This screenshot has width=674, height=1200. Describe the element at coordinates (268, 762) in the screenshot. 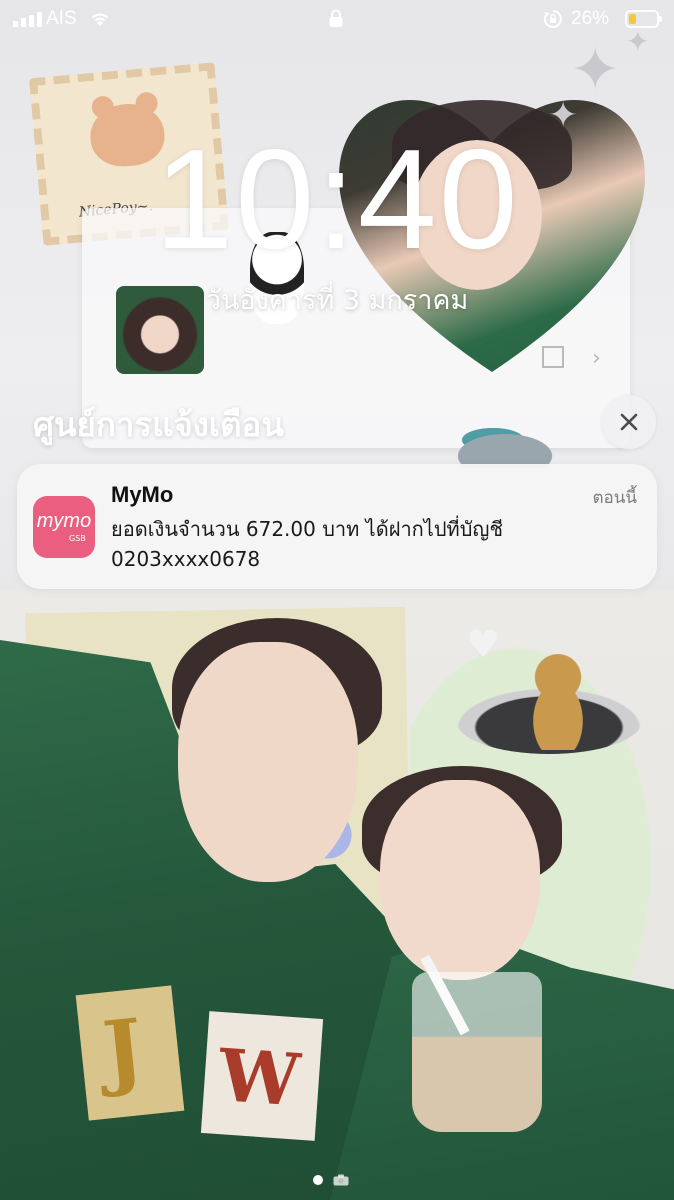

I see `person-left-face` at that location.